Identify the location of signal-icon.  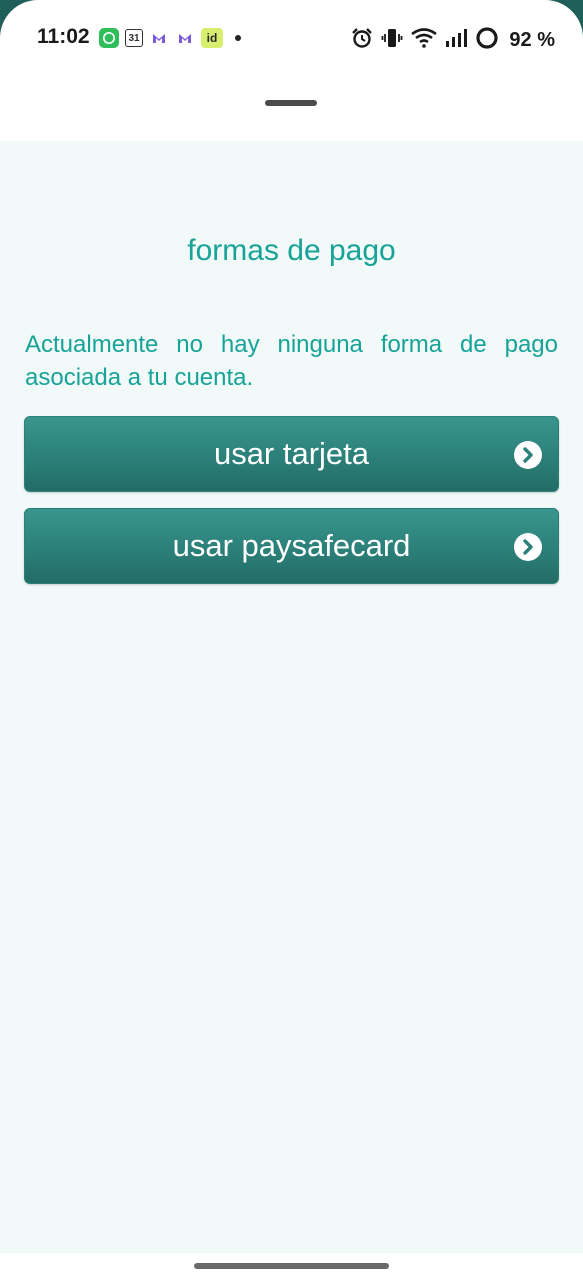
(456, 40).